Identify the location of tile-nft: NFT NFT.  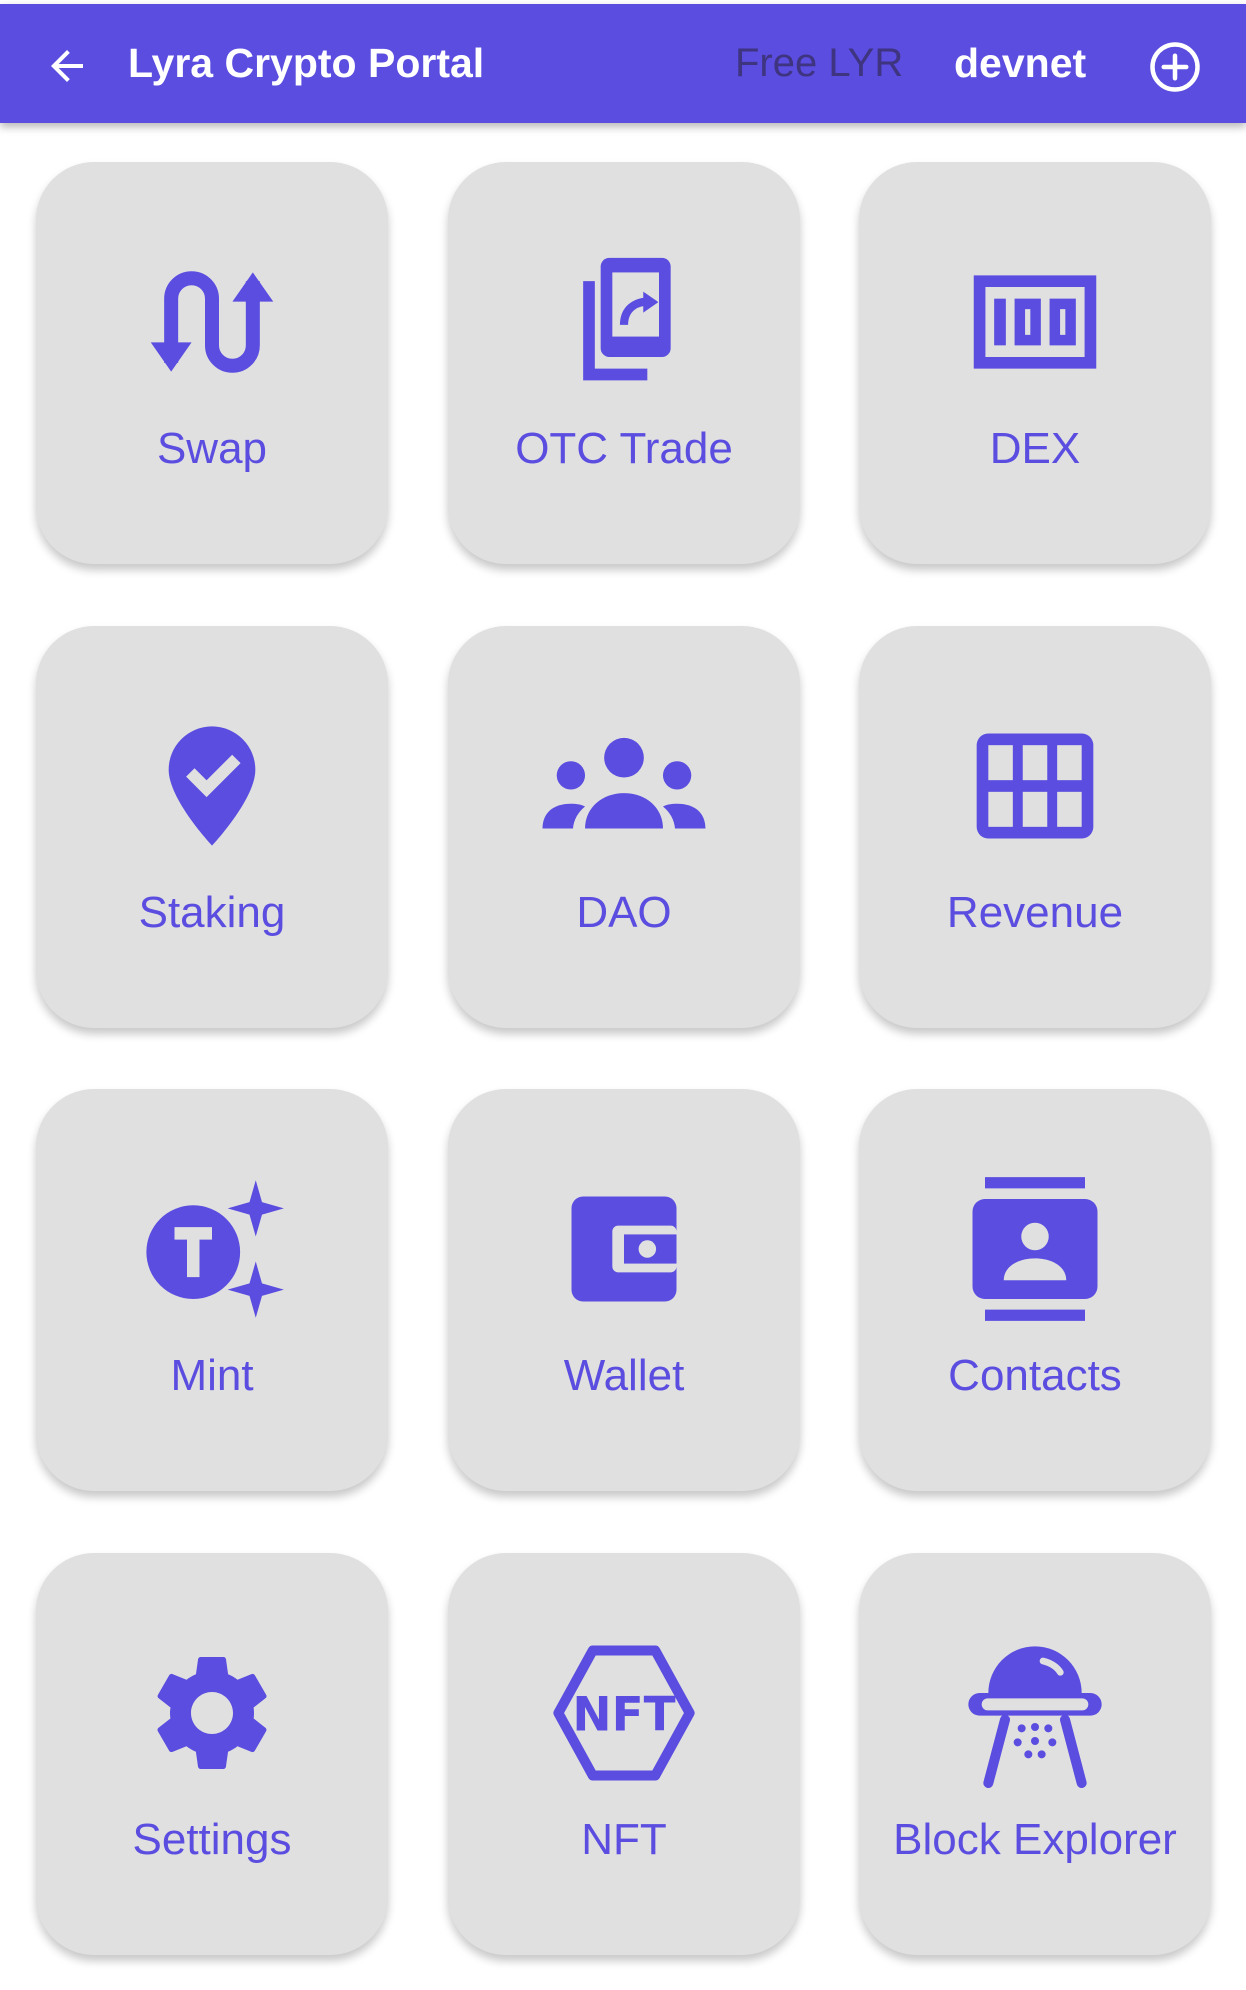
(624, 1754).